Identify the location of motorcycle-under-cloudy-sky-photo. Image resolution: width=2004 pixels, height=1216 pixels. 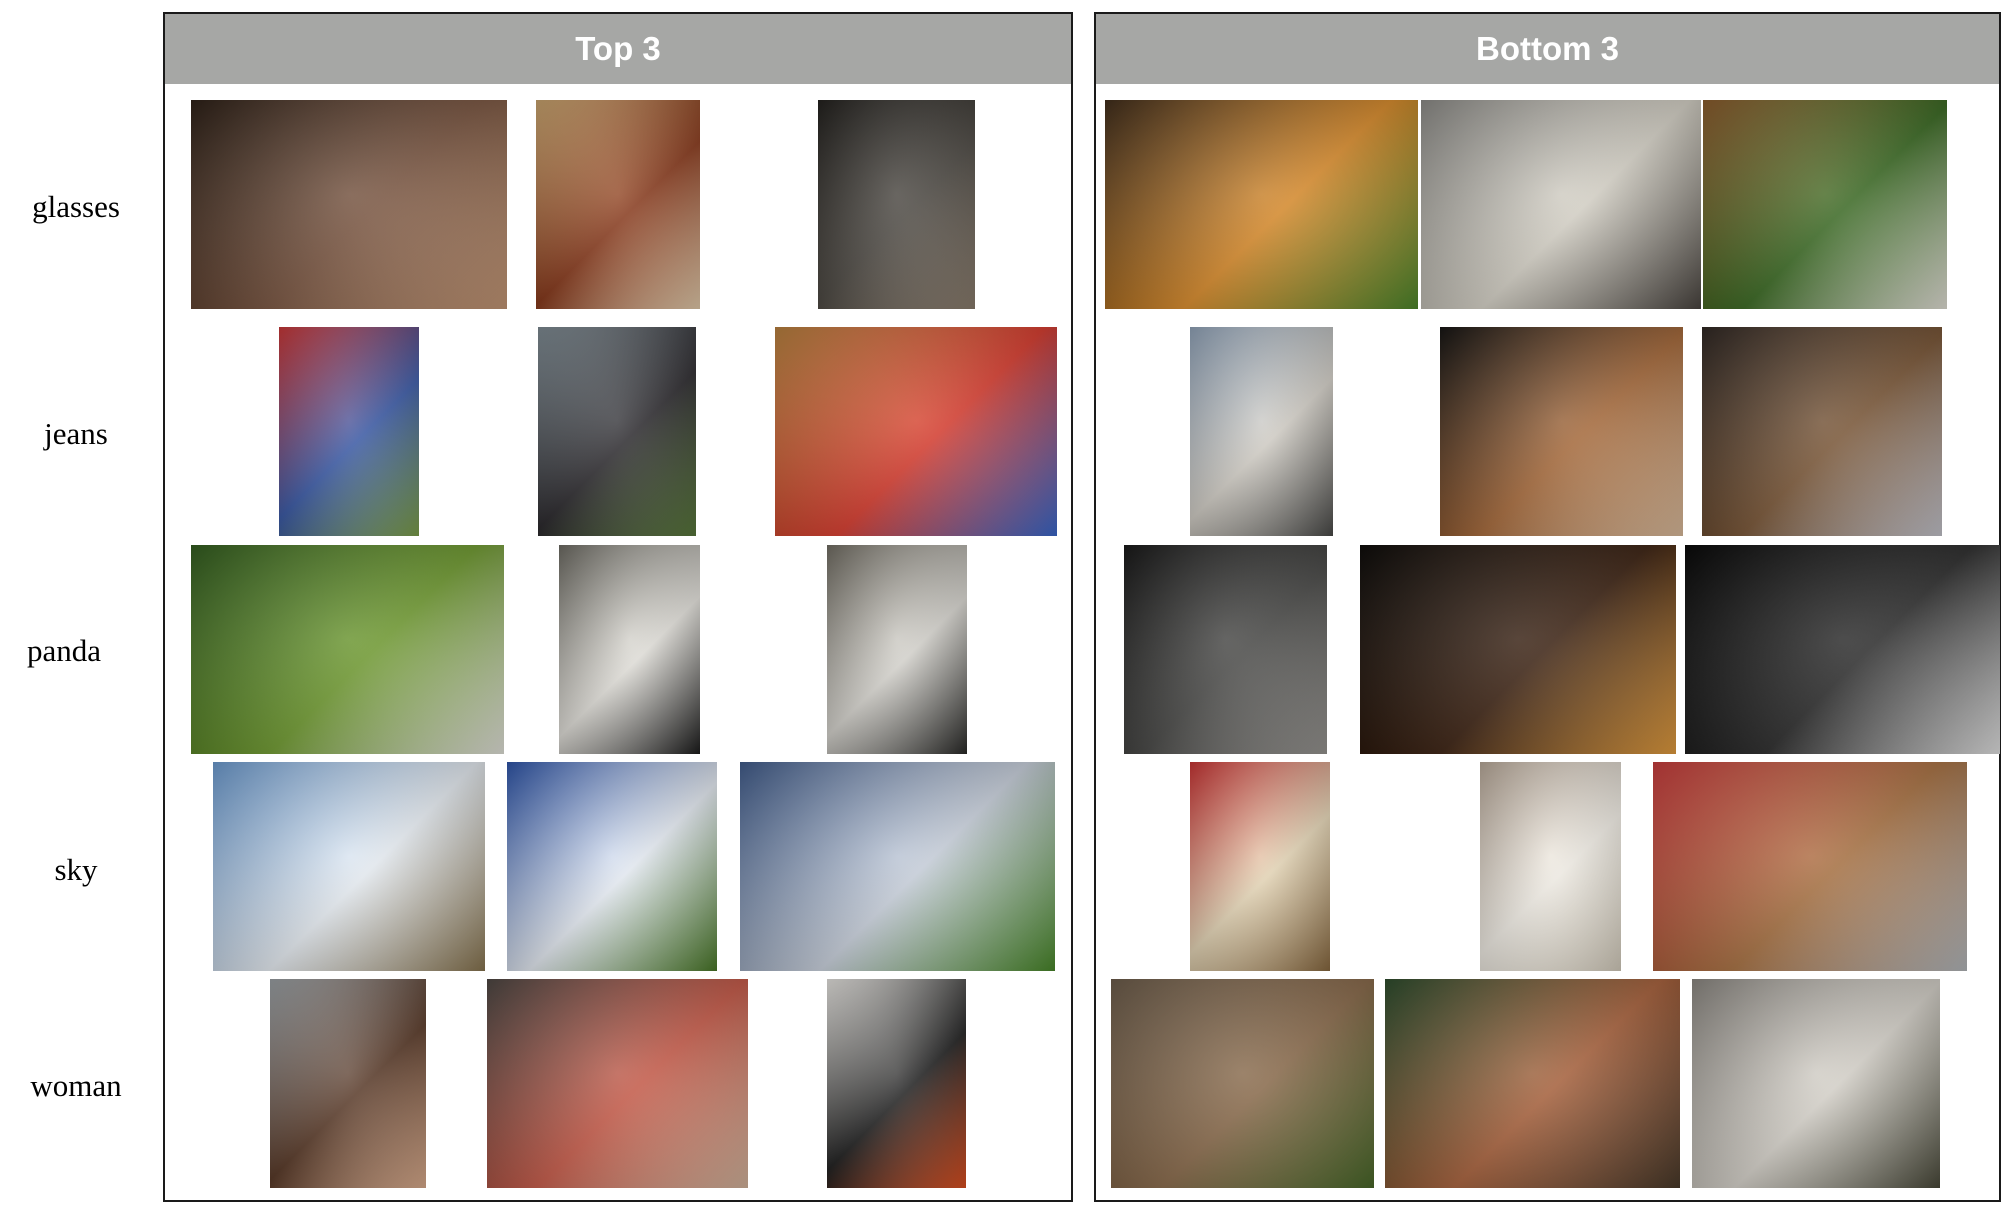
(349, 866).